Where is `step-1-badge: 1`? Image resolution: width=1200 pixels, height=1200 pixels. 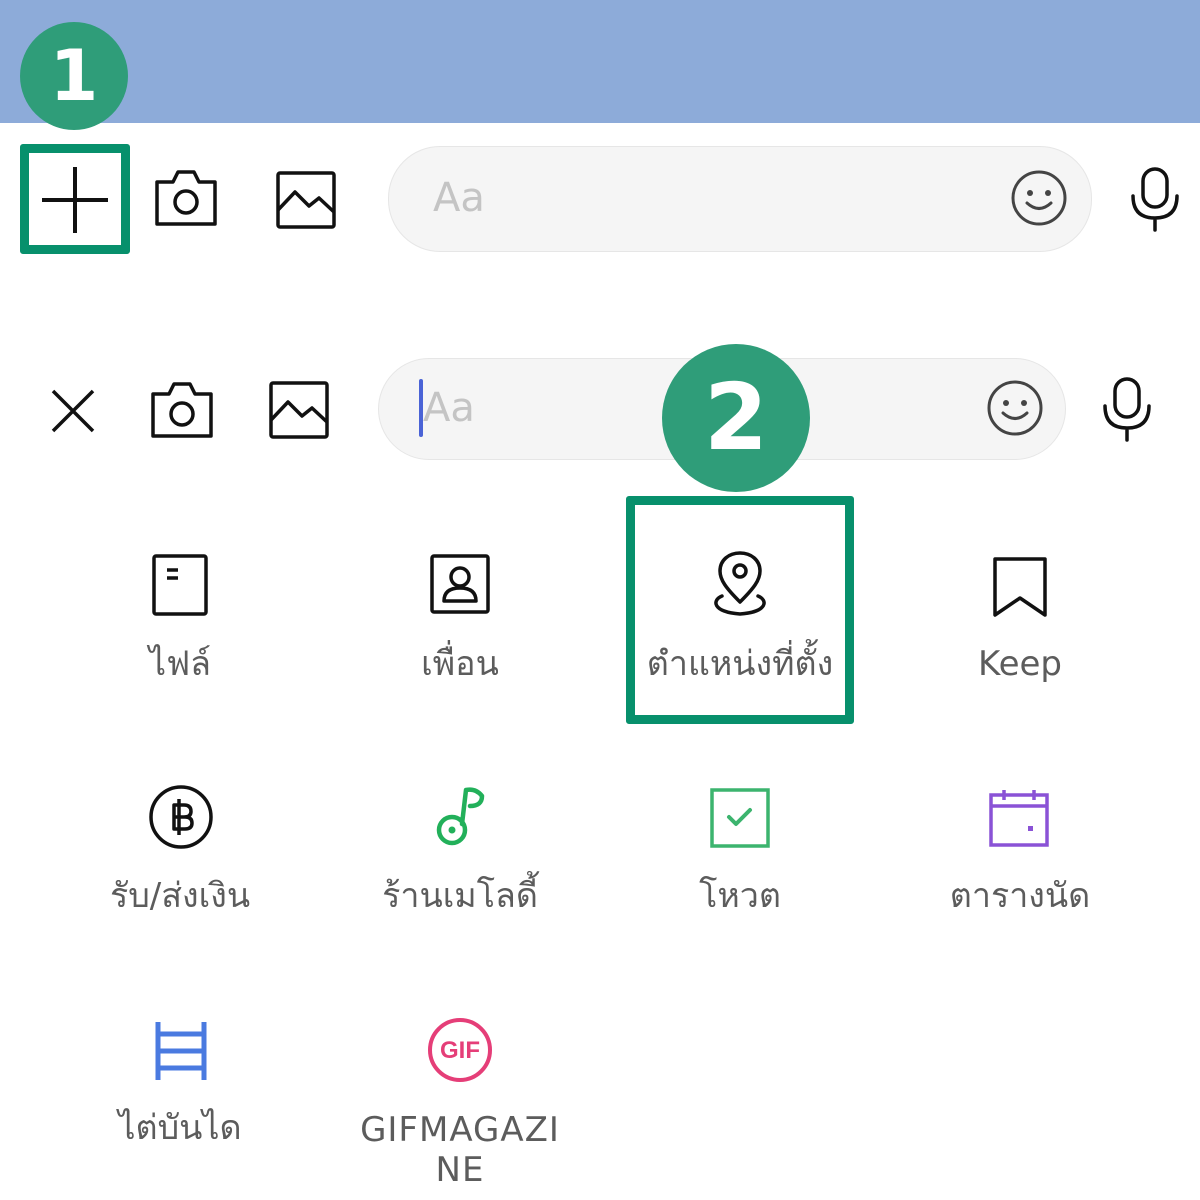
step-1-badge: 1 is located at coordinates (74, 76).